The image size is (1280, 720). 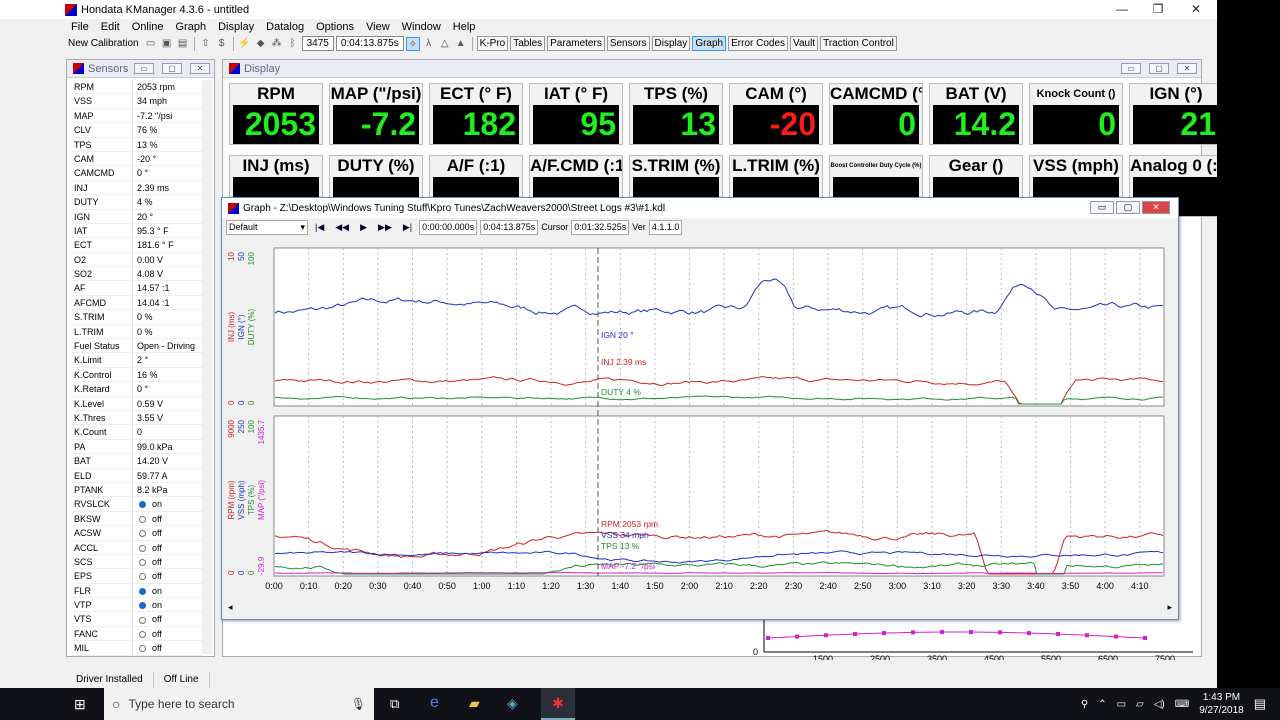 I want to click on minimize-button: —, so click(x=1122, y=9).